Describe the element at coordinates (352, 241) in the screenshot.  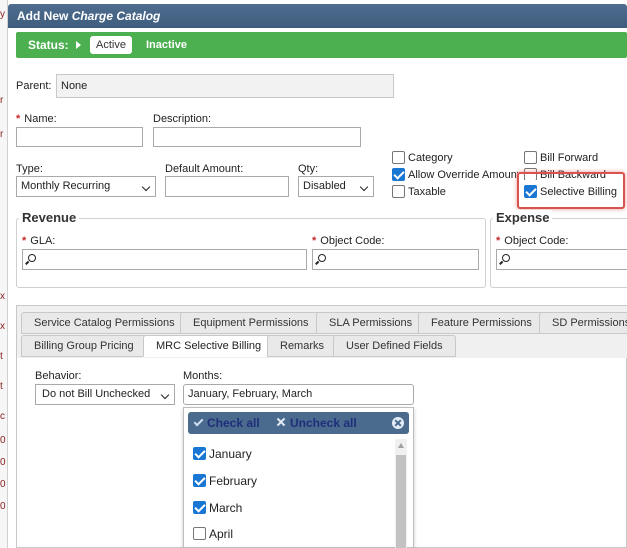
I see `revenue-object-code-label-text: Object Code:` at that location.